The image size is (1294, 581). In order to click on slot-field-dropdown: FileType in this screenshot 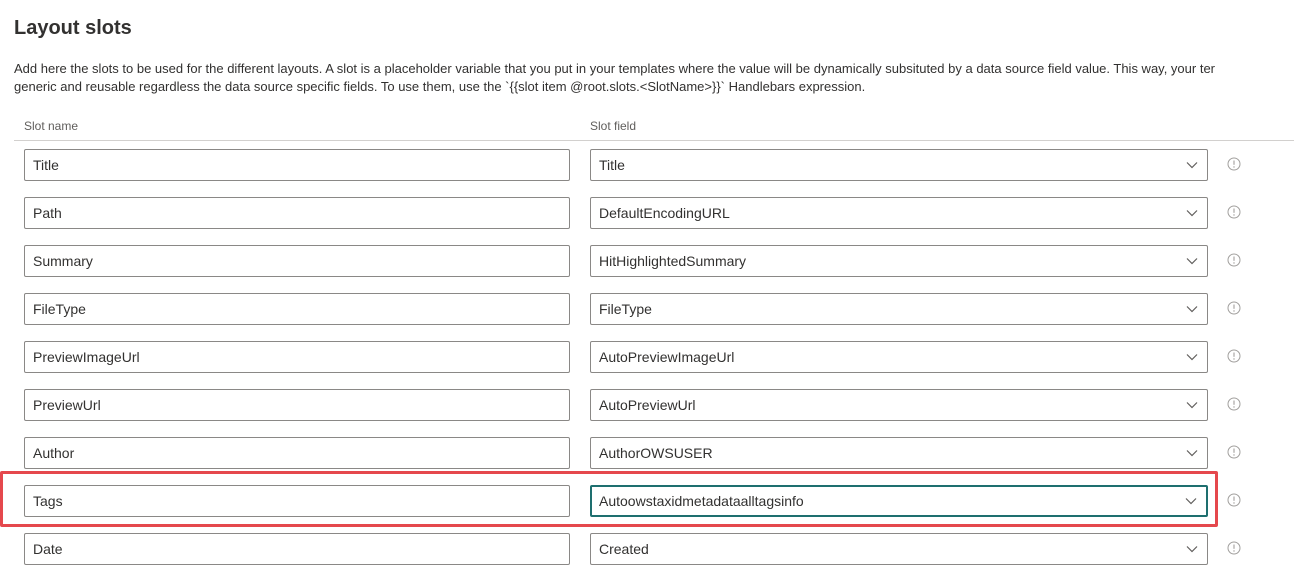, I will do `click(899, 309)`.